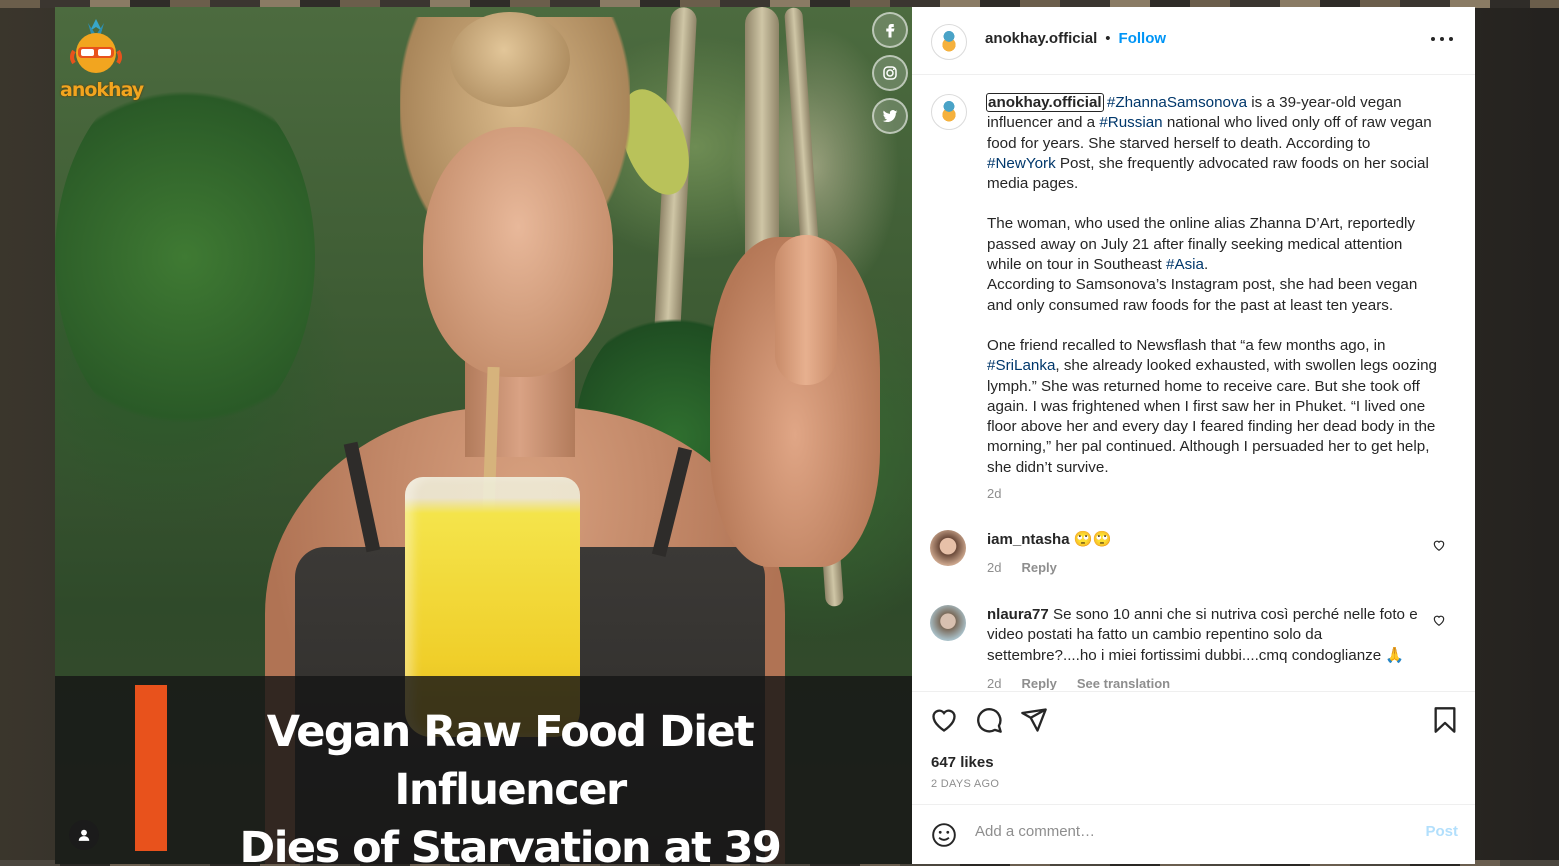  Describe the element at coordinates (1207, 568) in the screenshot. I see `comment-meta: 2d Reply` at that location.